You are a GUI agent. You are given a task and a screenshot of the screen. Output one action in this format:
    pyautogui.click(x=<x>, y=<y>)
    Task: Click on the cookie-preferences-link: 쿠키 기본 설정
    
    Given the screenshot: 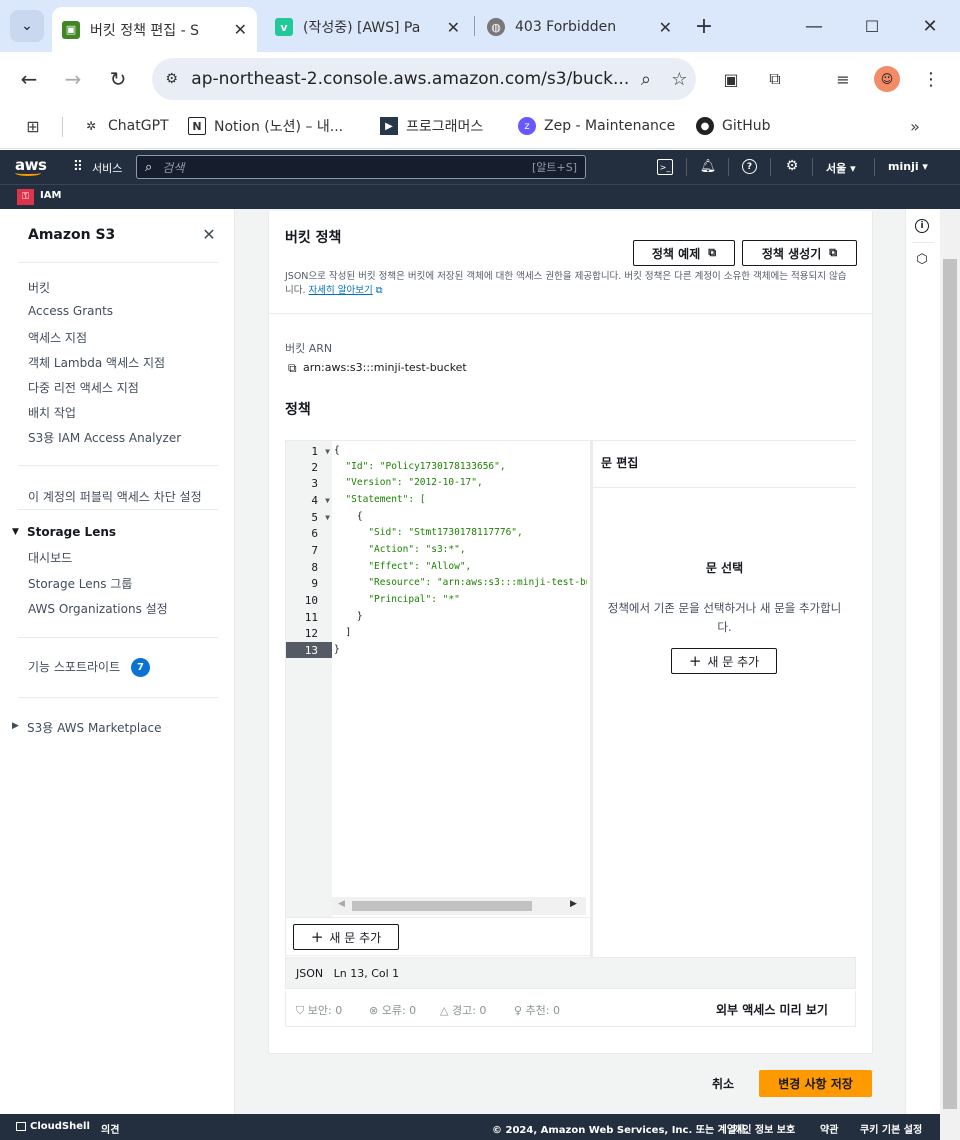 What is the action you would take?
    pyautogui.click(x=891, y=1128)
    